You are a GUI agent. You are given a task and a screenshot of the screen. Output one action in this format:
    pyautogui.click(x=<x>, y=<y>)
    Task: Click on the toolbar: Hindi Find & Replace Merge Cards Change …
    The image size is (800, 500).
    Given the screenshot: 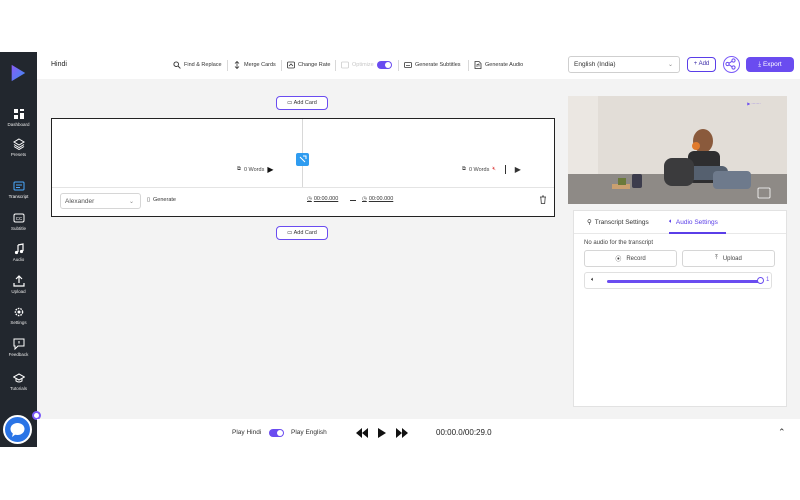 What is the action you would take?
    pyautogui.click(x=418, y=65)
    